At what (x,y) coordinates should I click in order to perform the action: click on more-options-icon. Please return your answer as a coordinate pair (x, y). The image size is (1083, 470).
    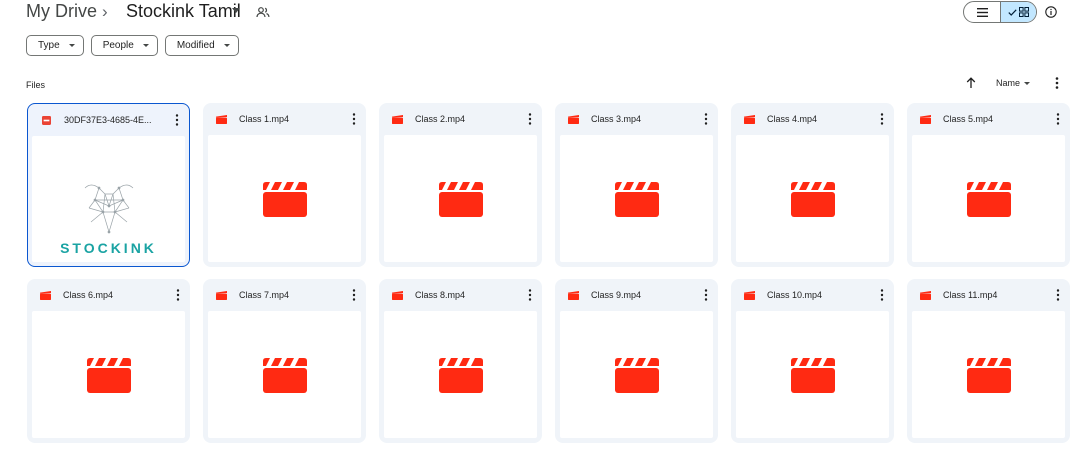
    Looking at the image, I should click on (1057, 83).